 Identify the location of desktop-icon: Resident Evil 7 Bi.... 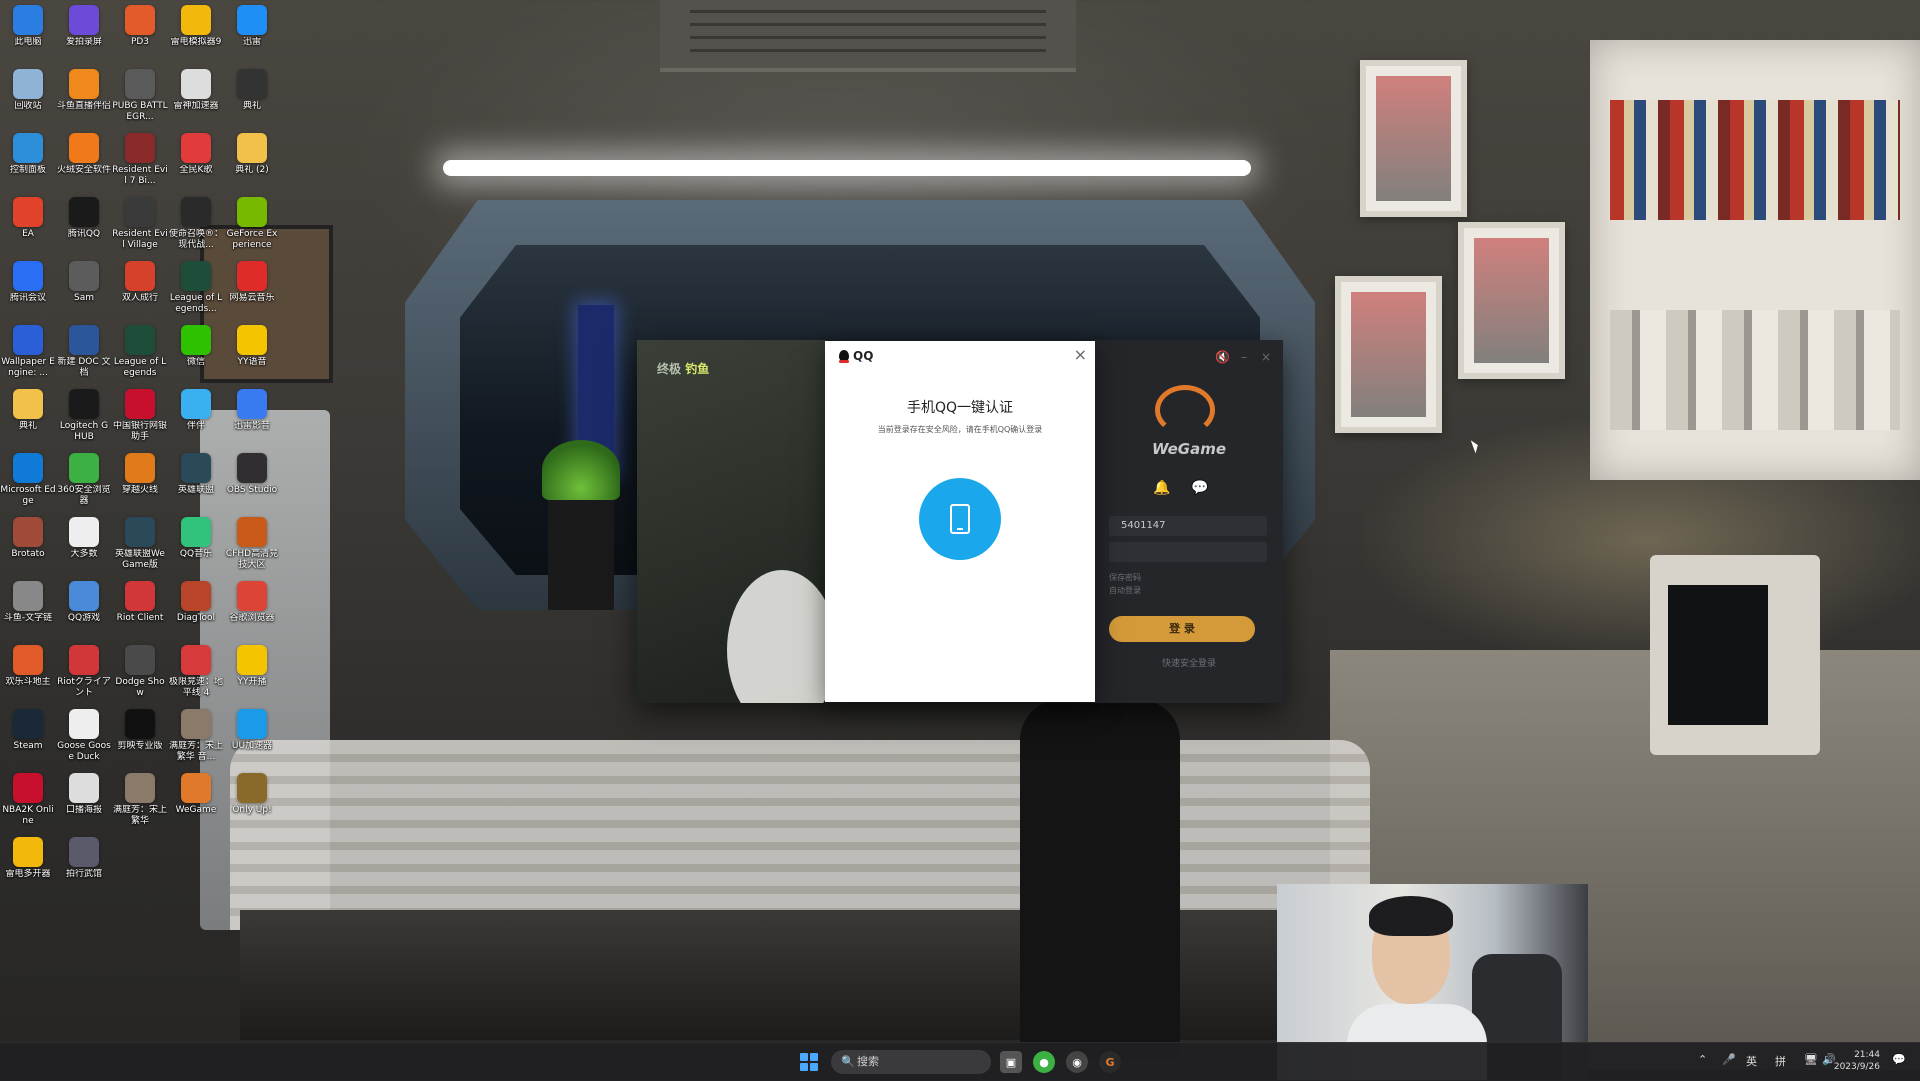
(140, 158).